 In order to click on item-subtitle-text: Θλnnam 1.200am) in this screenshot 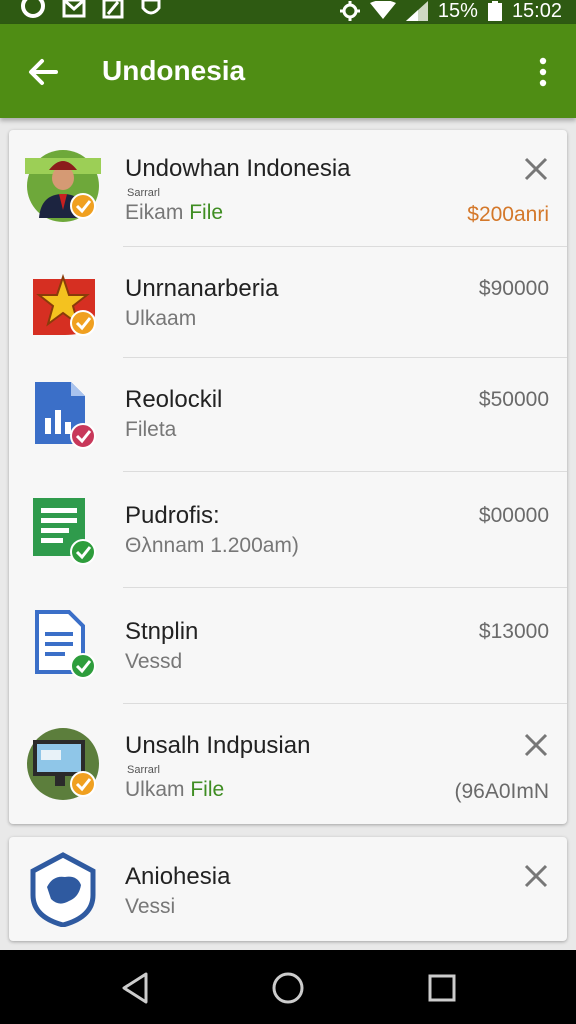, I will do `click(212, 545)`.